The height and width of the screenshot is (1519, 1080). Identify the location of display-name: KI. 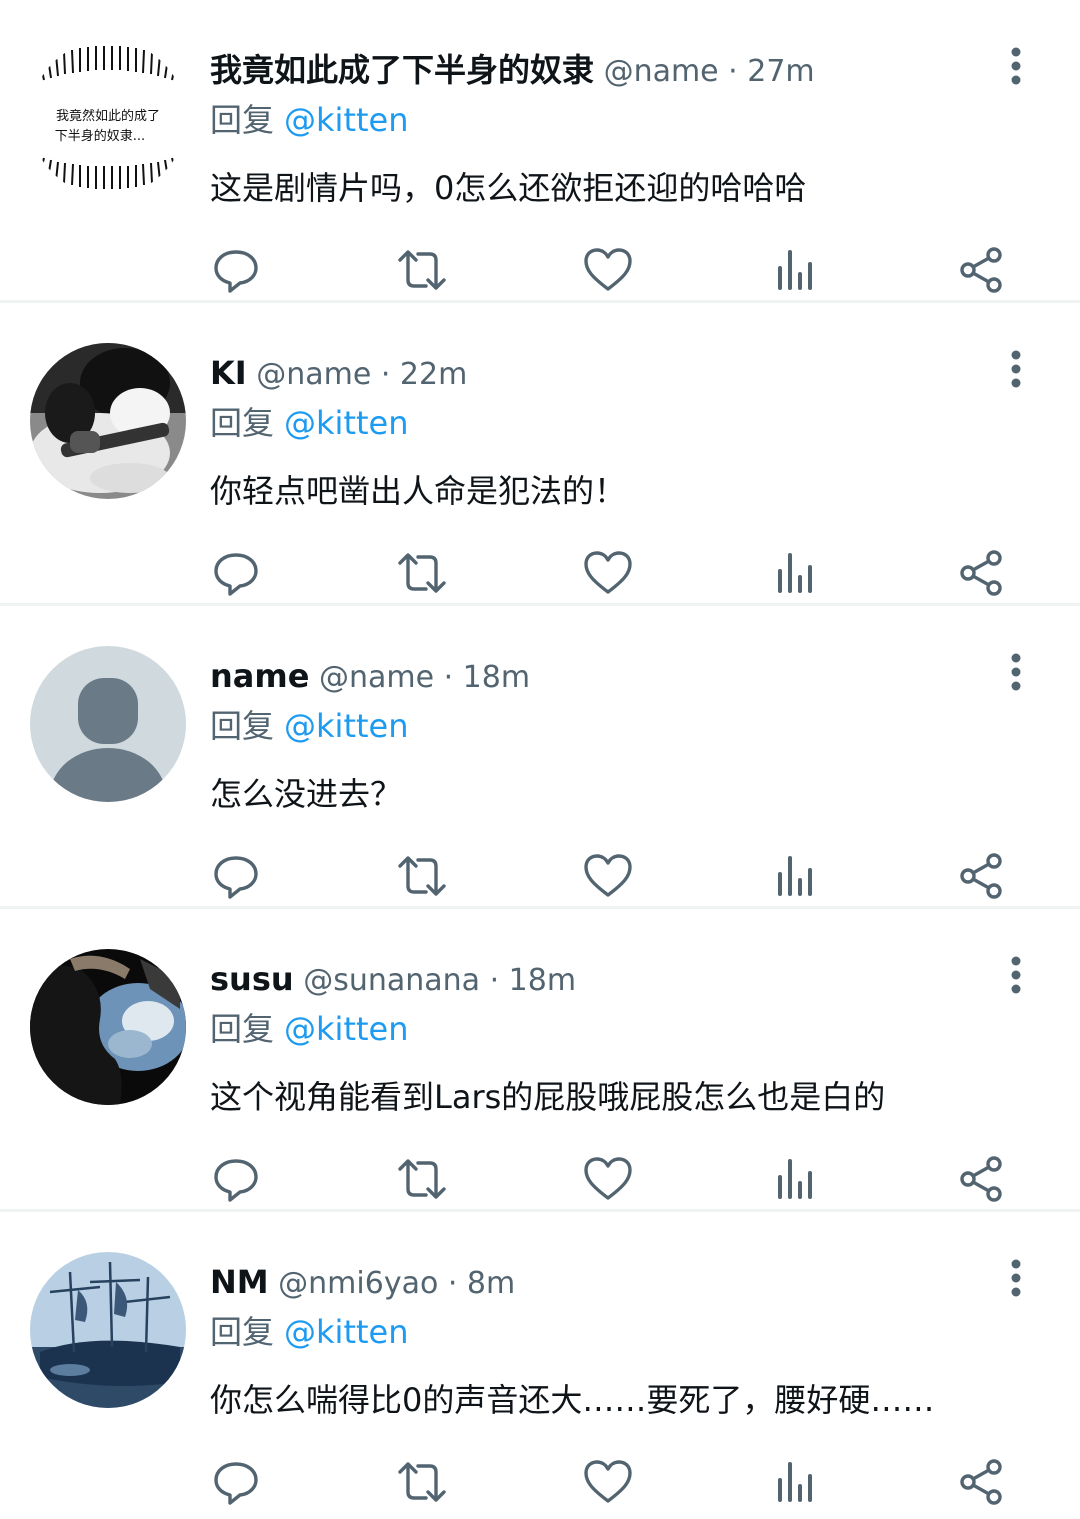
(228, 373).